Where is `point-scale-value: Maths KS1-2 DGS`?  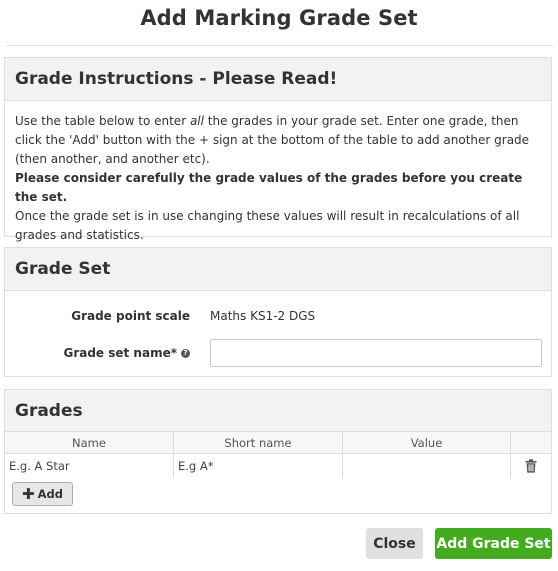 point-scale-value: Maths KS1-2 DGS is located at coordinates (263, 316).